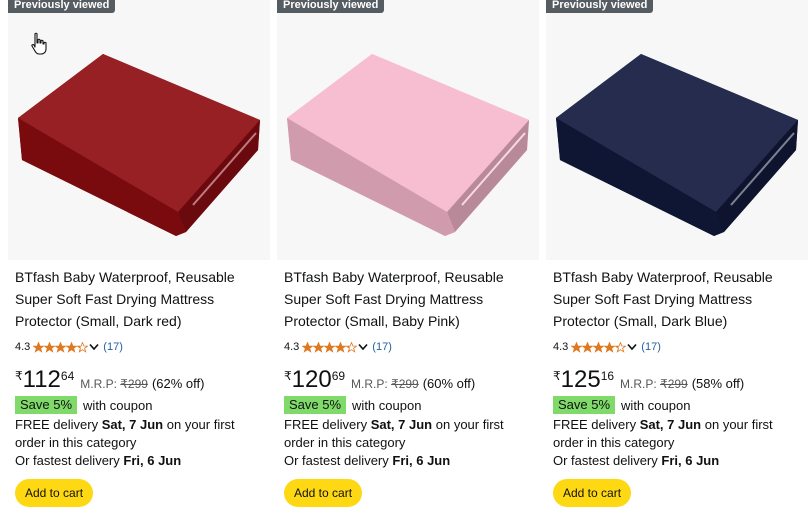 Image resolution: width=810 pixels, height=517 pixels. I want to click on price-row: ₹ 125 16 M.R.P: ₹299 (58% off), so click(648, 380).